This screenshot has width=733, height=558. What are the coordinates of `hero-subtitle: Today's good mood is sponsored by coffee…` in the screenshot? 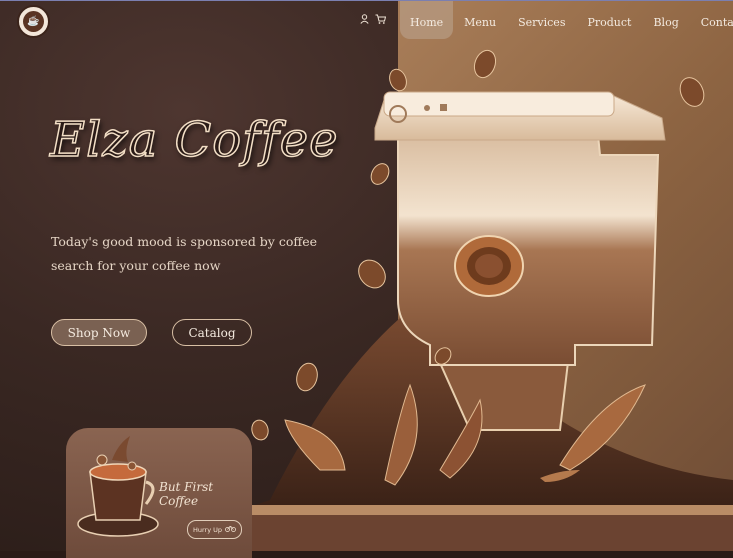 It's located at (186, 254).